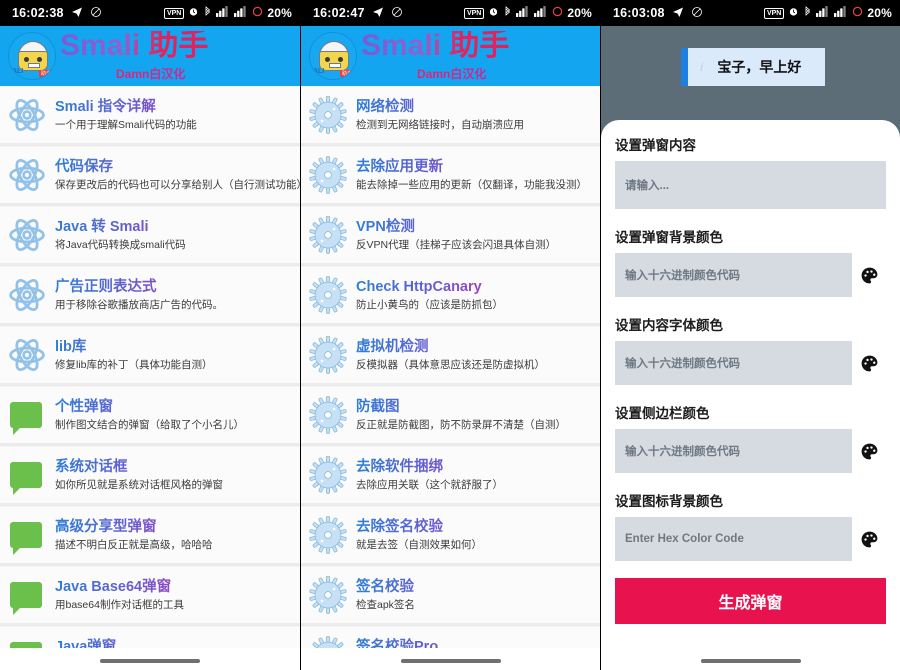 This screenshot has height=670, width=900. I want to click on list-item: 去除签名校验 就是去签（自测效果如何）, so click(450, 534).